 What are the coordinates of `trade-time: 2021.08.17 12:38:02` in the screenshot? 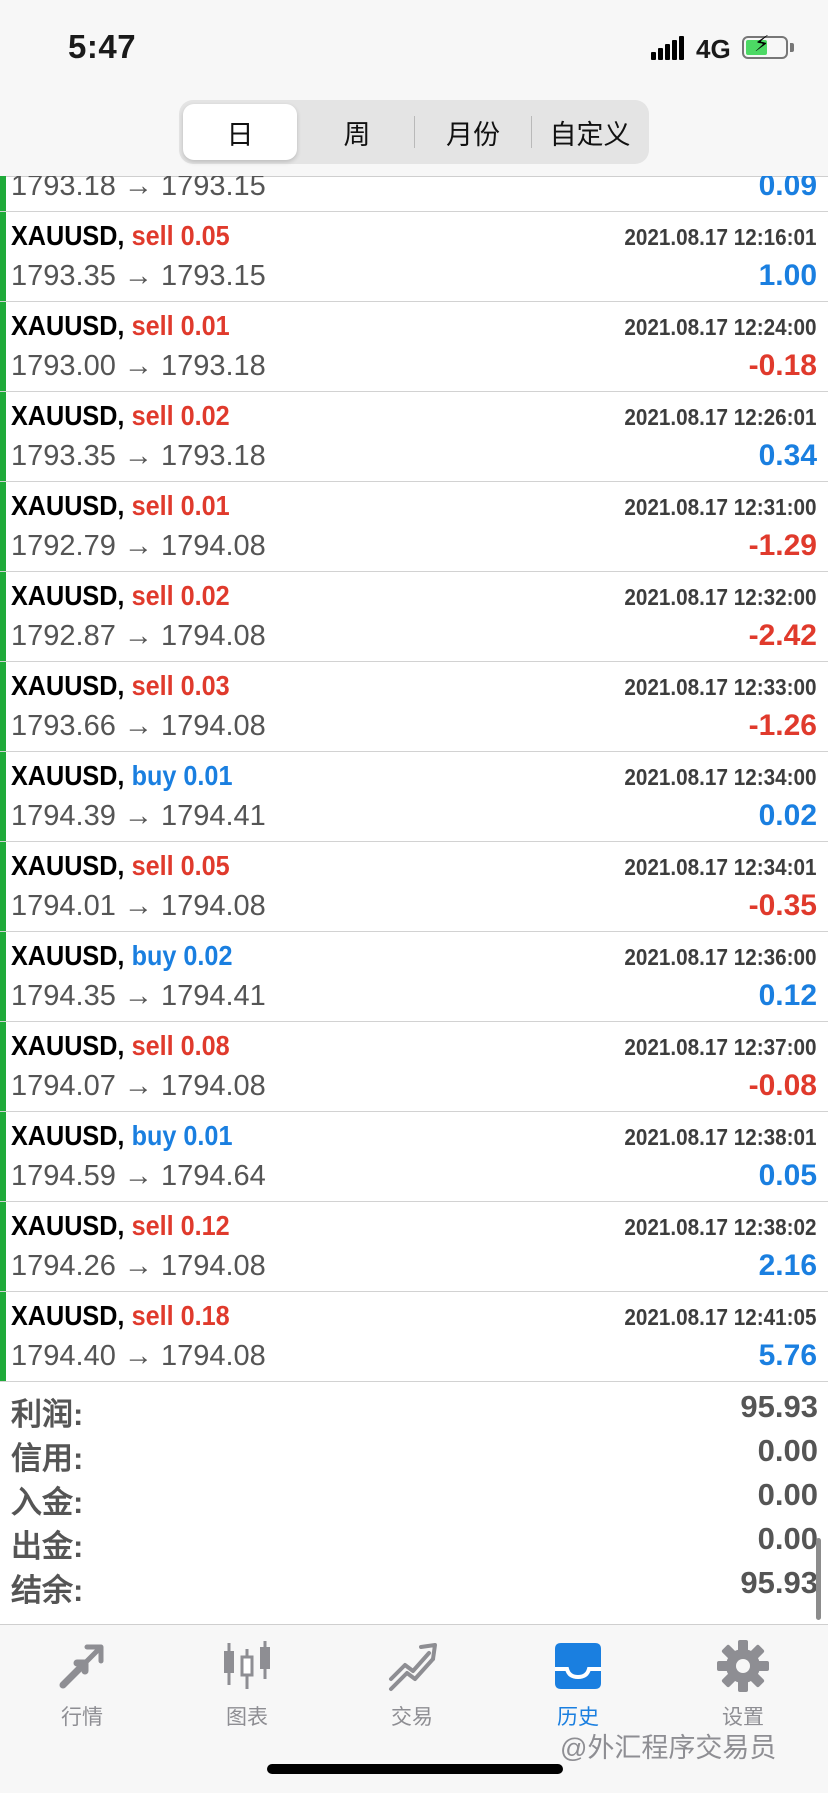 It's located at (720, 1227).